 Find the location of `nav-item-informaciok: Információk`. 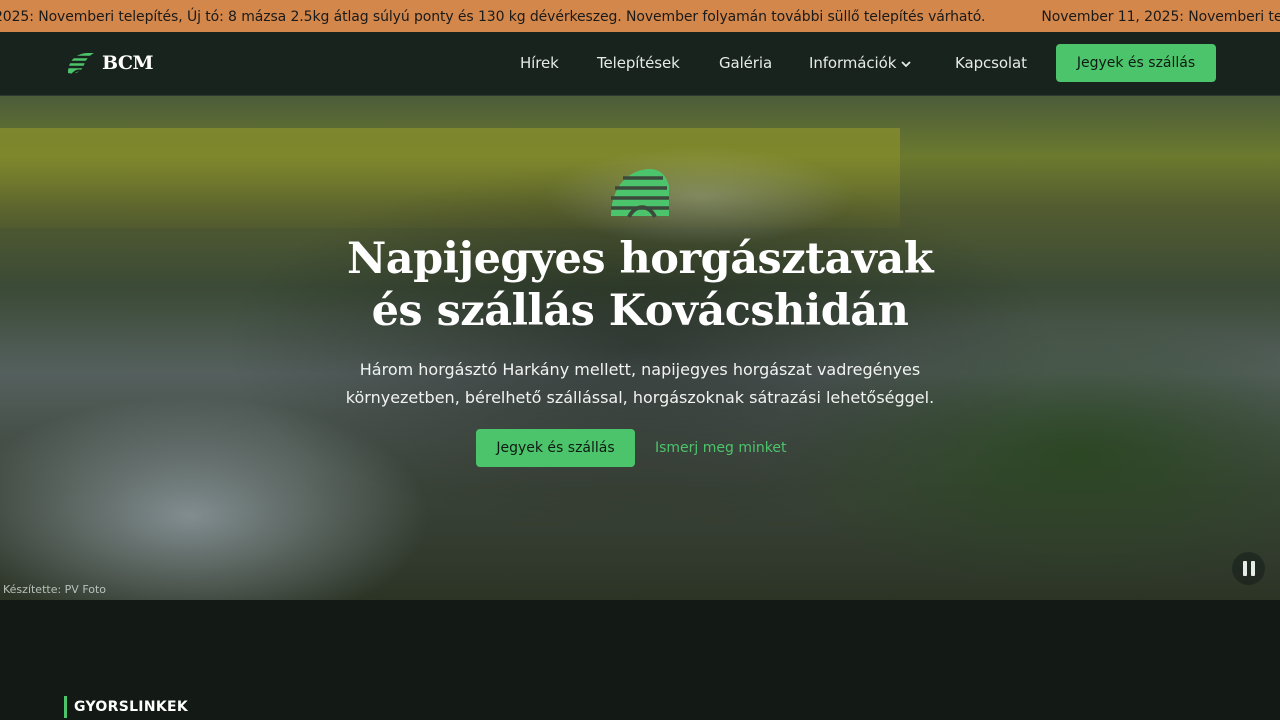

nav-item-informaciok: Információk is located at coordinates (860, 63).